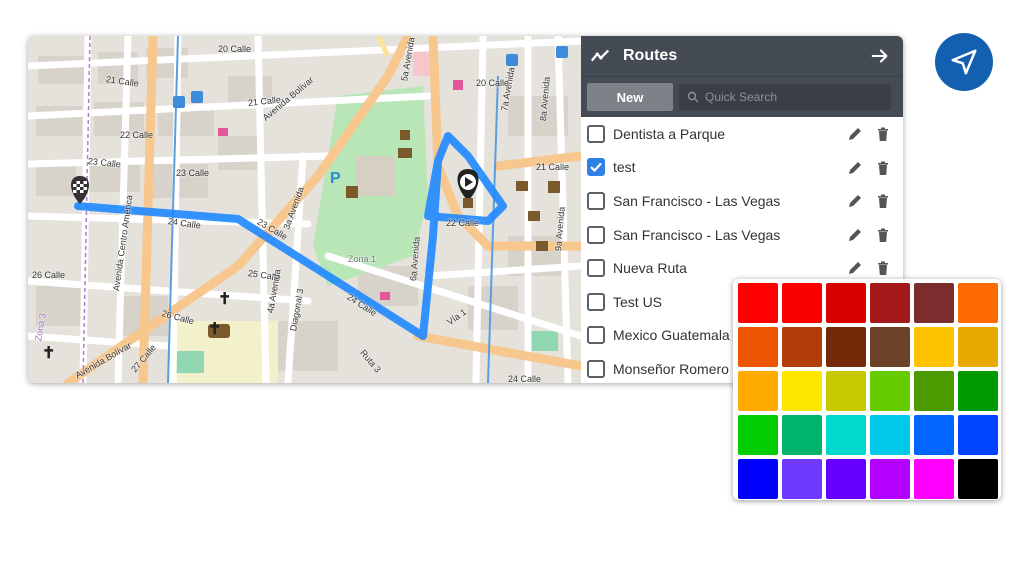  I want to click on check-icon, so click(596, 168).